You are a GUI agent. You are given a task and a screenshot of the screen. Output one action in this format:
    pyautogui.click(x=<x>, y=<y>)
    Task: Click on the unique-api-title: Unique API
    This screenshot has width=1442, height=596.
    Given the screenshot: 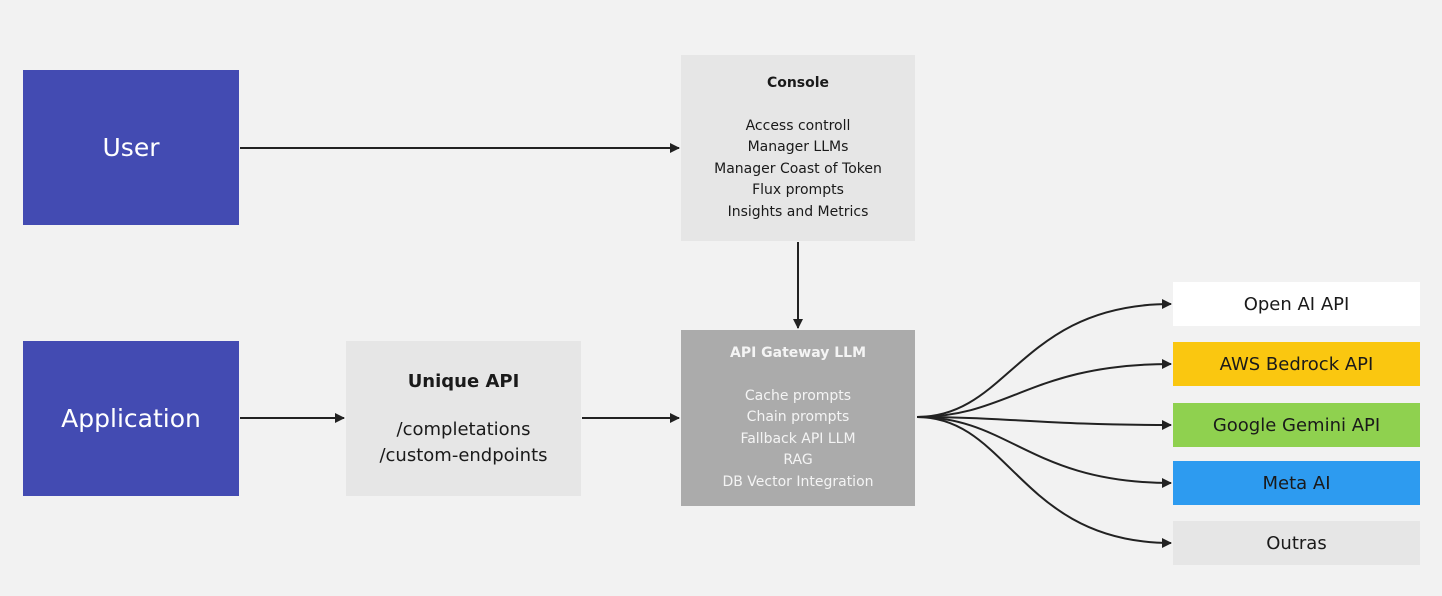 What is the action you would take?
    pyautogui.click(x=463, y=381)
    